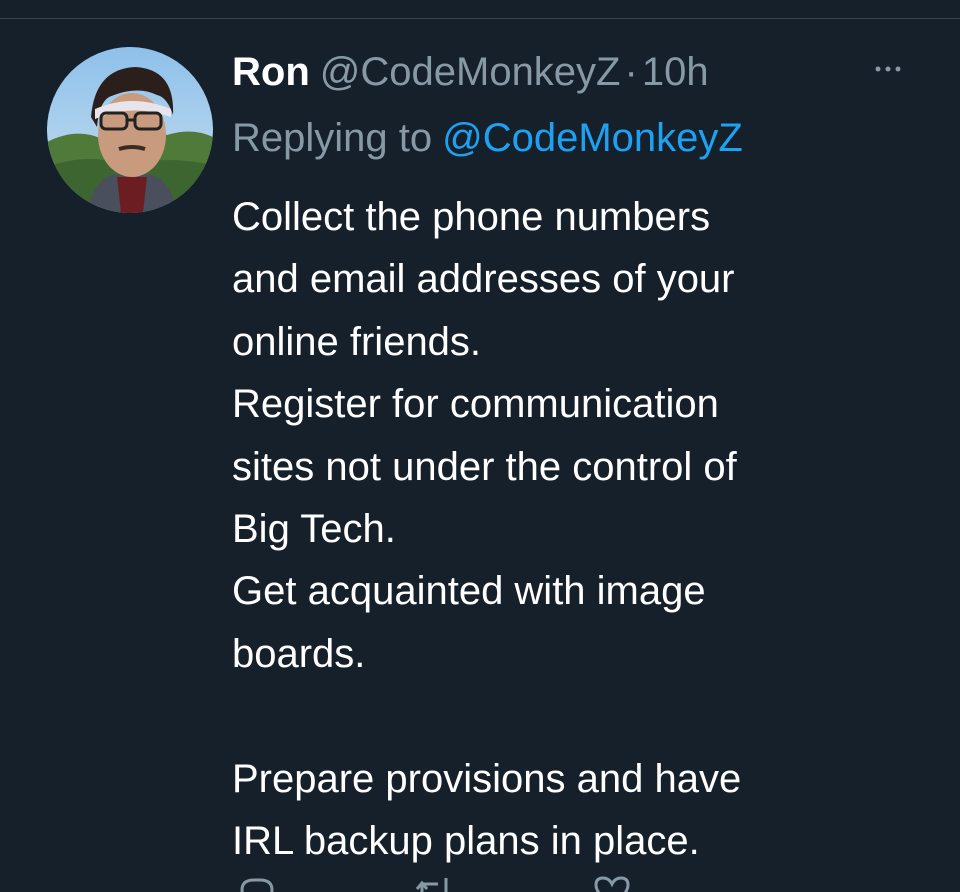 This screenshot has width=960, height=892. I want to click on tweet-text-line: online friends., so click(357, 341).